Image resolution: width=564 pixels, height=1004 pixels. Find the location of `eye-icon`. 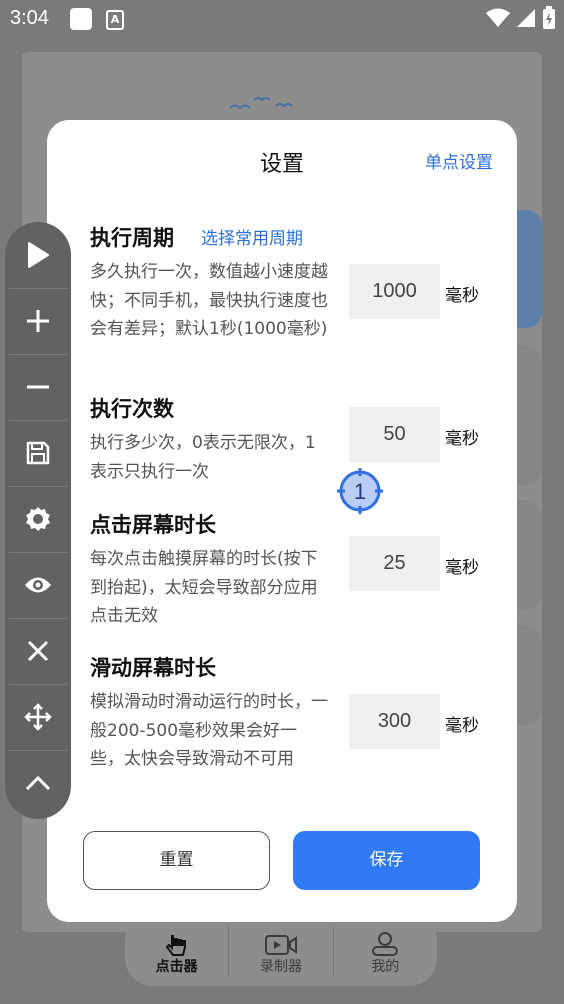

eye-icon is located at coordinates (38, 585).